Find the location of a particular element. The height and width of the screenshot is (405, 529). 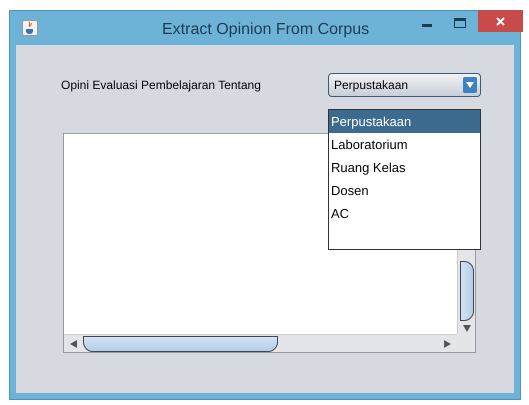

dropdown-option: Ruang Kelas is located at coordinates (404, 167).